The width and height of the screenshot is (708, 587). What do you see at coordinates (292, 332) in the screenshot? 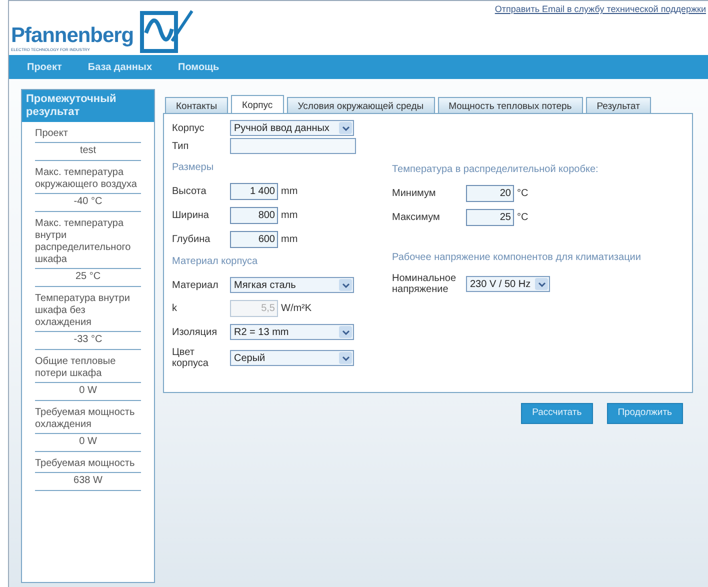
I see `dropdown-field: R2 = 13 mm` at bounding box center [292, 332].